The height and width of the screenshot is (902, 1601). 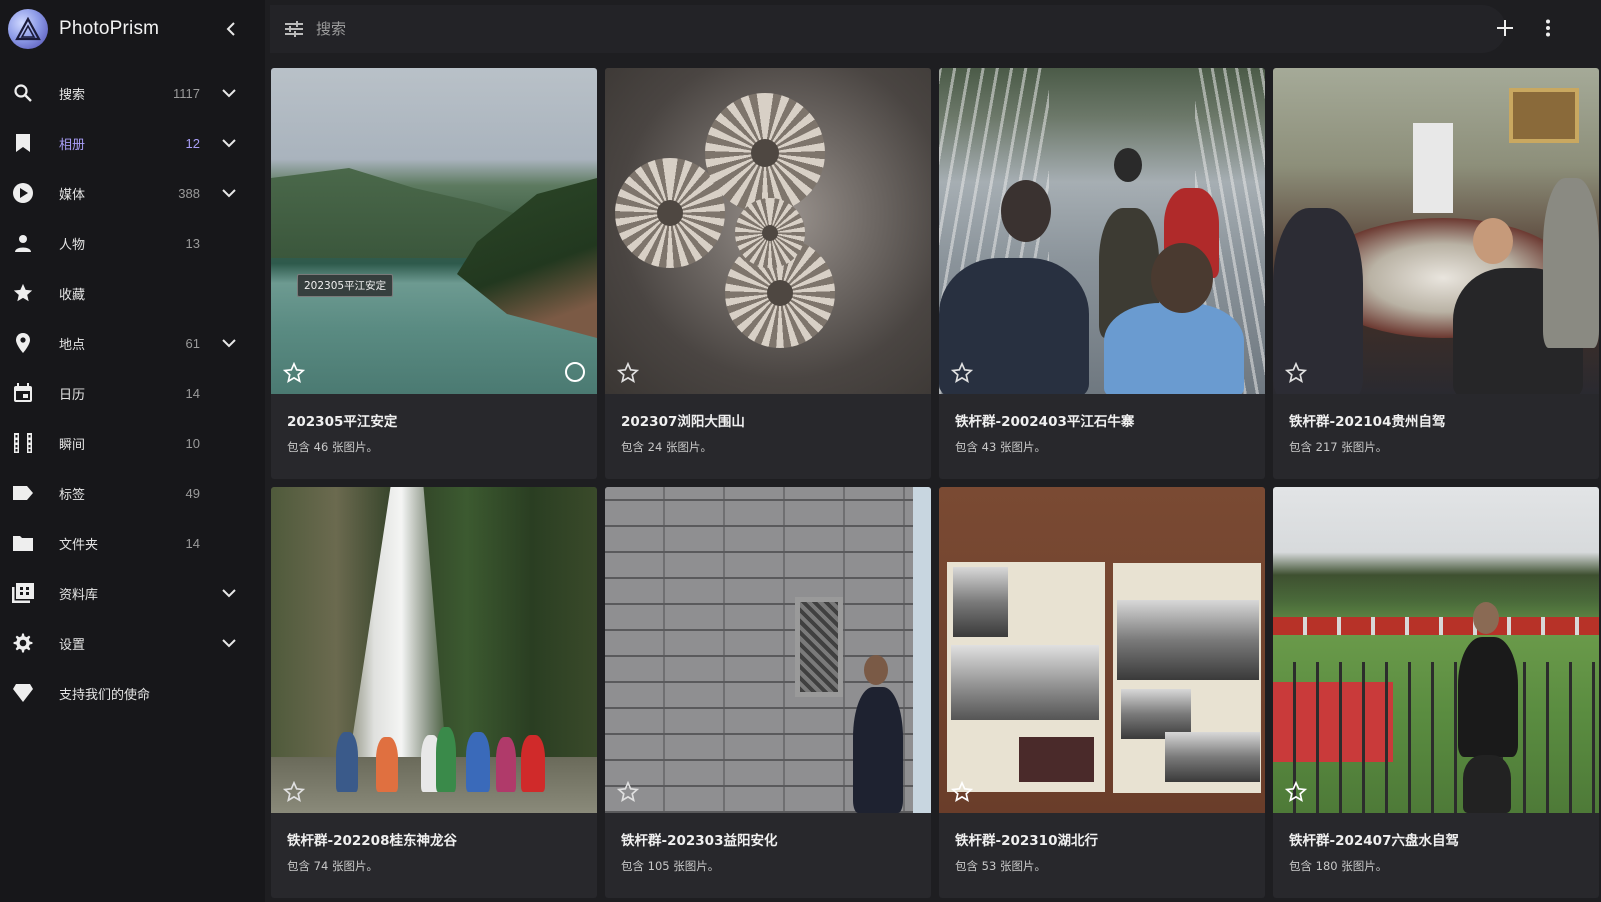 What do you see at coordinates (23, 493) in the screenshot?
I see `label-icon` at bounding box center [23, 493].